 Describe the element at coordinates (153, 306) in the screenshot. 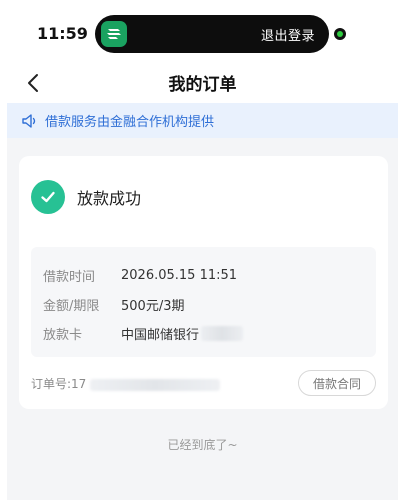

I see `detail-value: 500元/3期` at that location.